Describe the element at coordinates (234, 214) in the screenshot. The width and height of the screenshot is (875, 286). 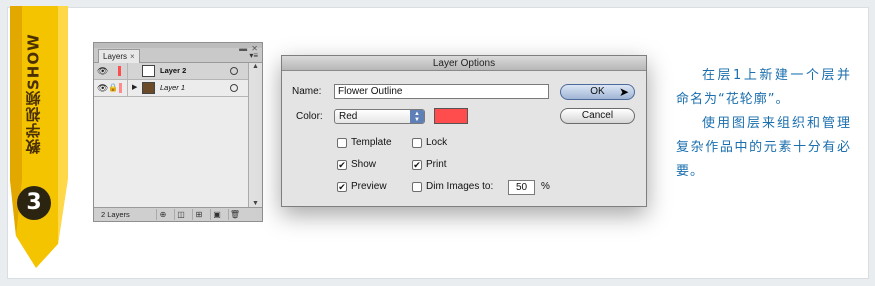
I see `trash-icon: 🗑` at that location.